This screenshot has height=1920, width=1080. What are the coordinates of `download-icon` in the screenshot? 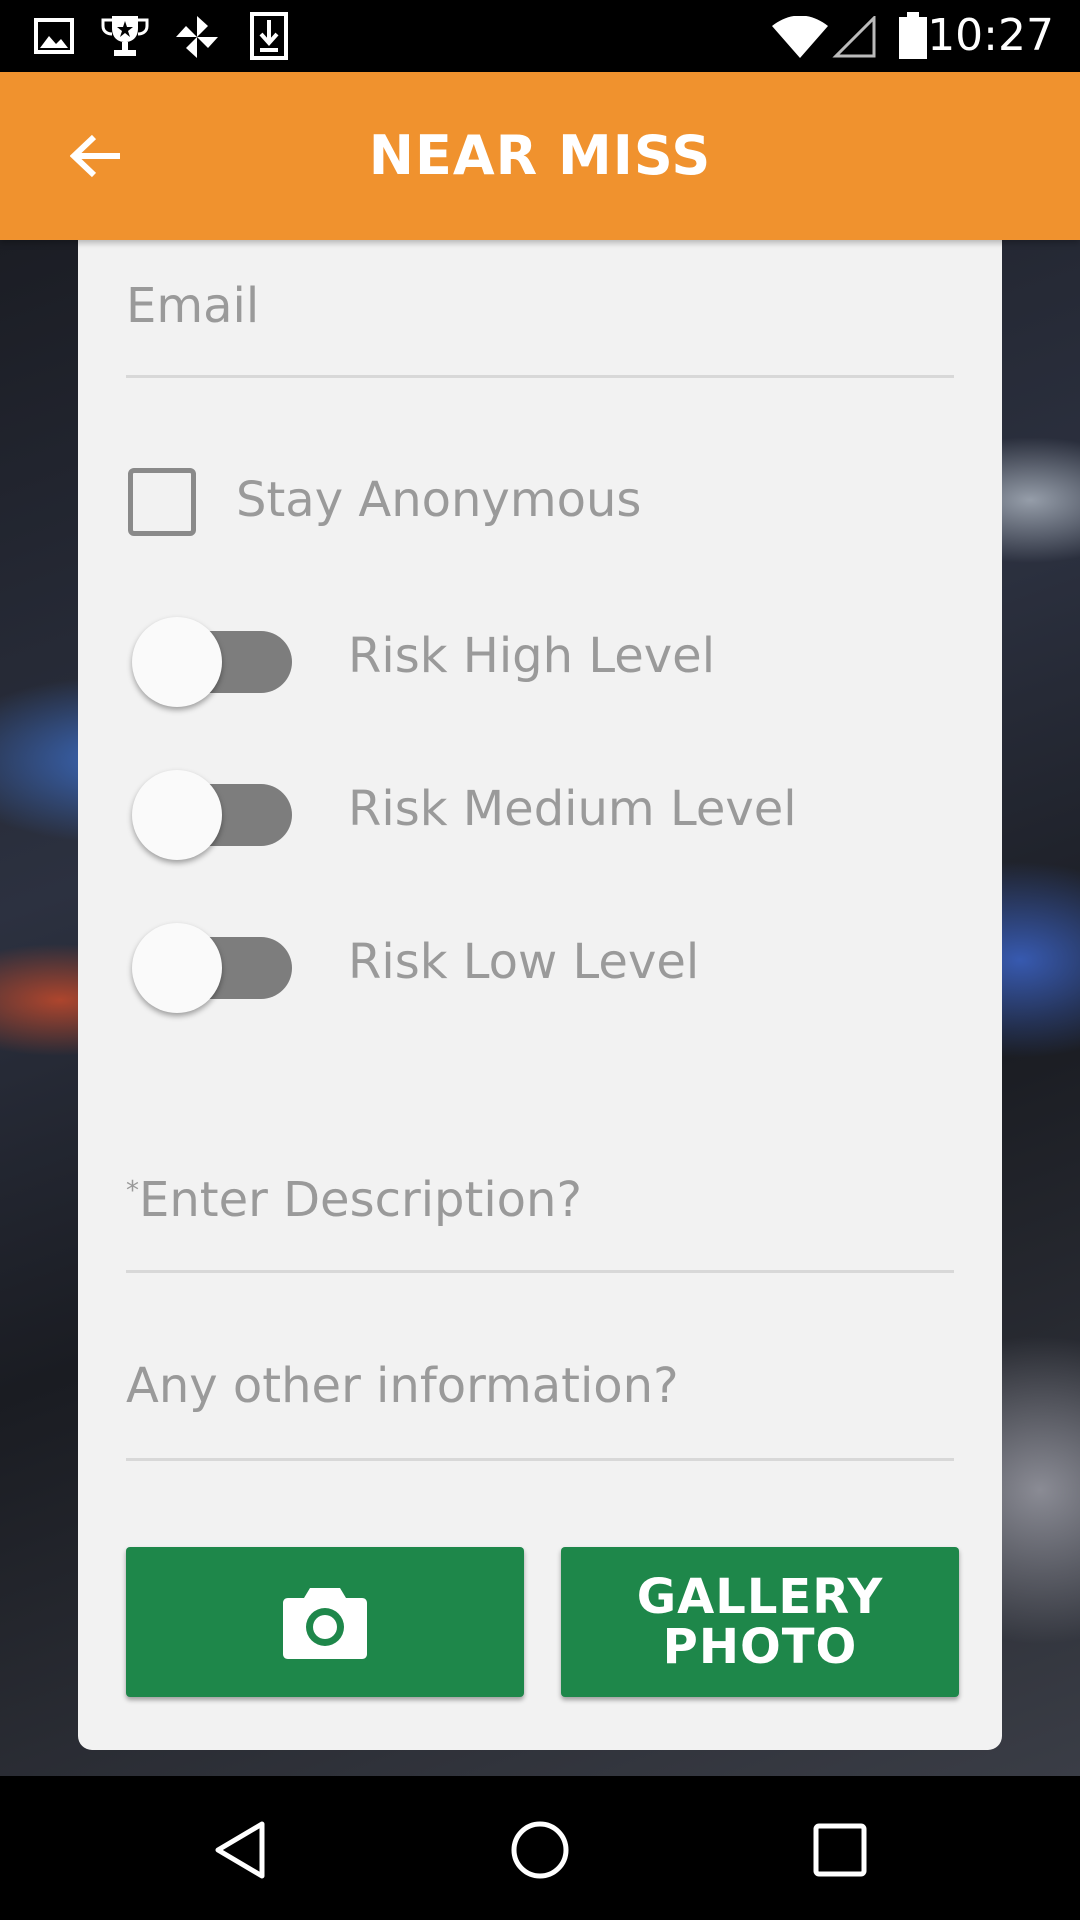 It's located at (269, 36).